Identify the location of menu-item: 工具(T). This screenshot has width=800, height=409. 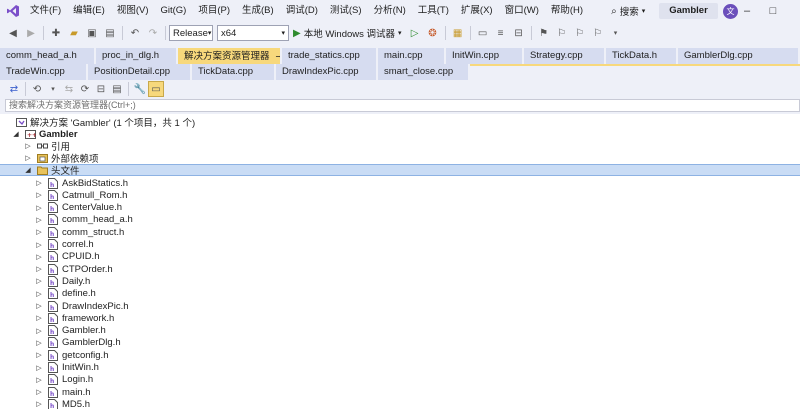
(433, 11).